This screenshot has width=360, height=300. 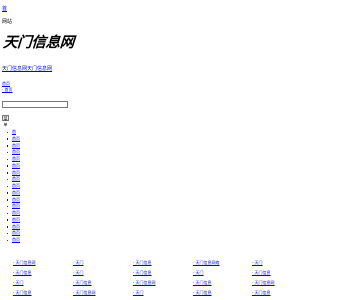 What do you see at coordinates (13, 132) in the screenshot?
I see `menu-item: 首` at bounding box center [13, 132].